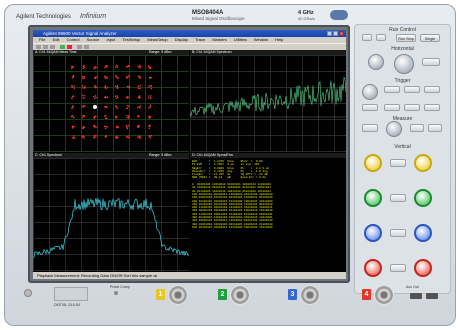  Describe the element at coordinates (240, 39) in the screenshot. I see `menu-utilities: Utilities` at that location.